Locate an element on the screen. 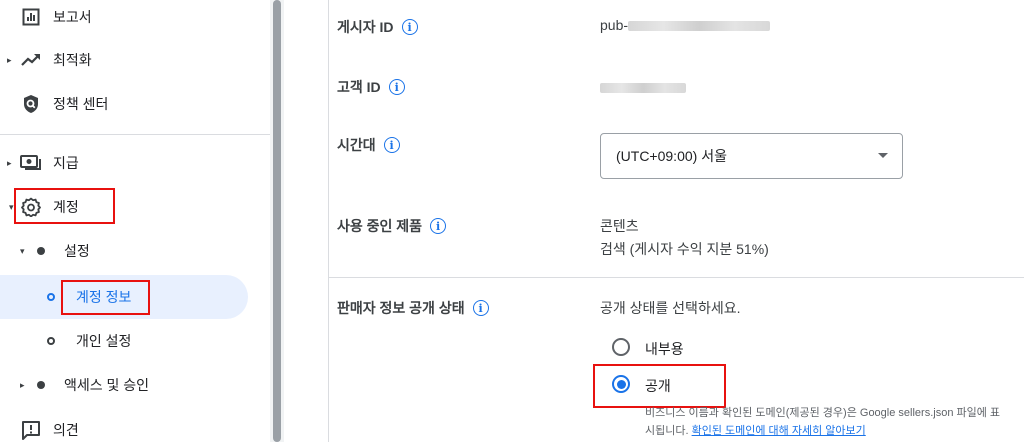 Image resolution: width=1024 pixels, height=442 pixels. customer-id-label: 고객 ID i is located at coordinates (371, 87).